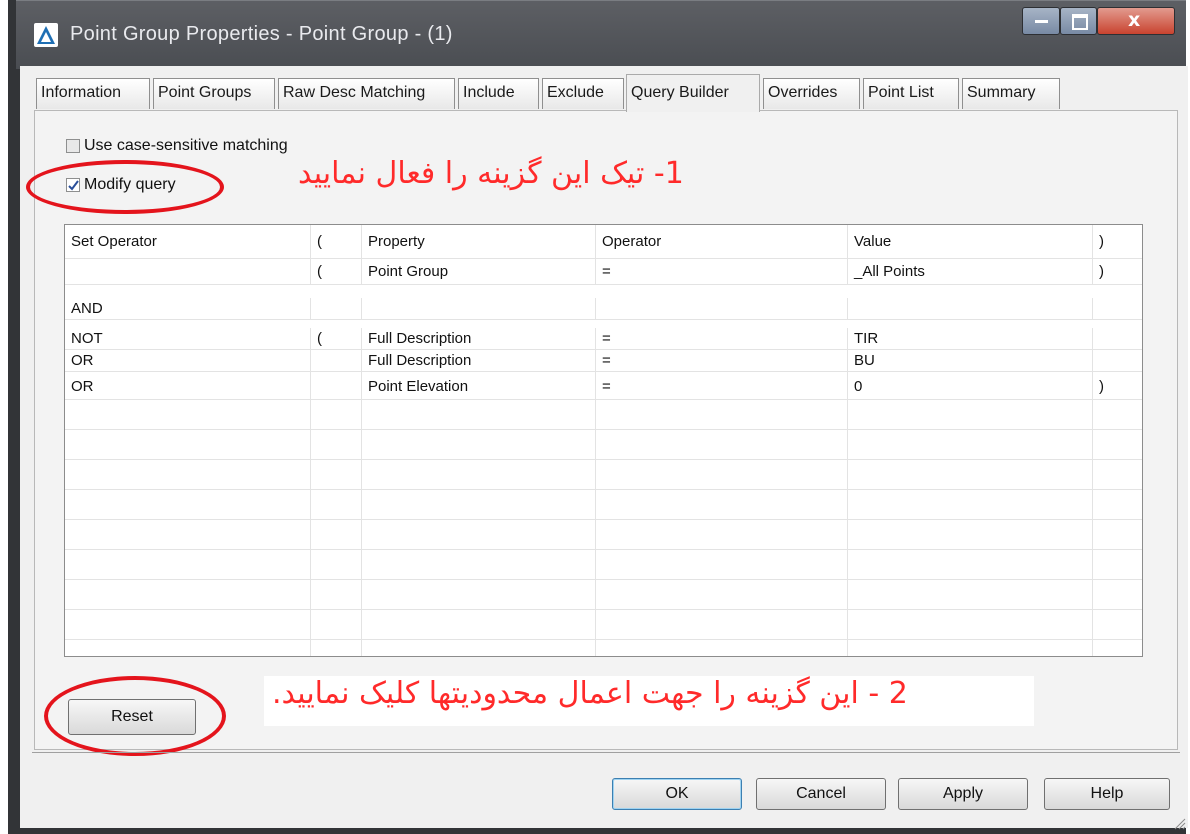  I want to click on cell-value: 0, so click(970, 385).